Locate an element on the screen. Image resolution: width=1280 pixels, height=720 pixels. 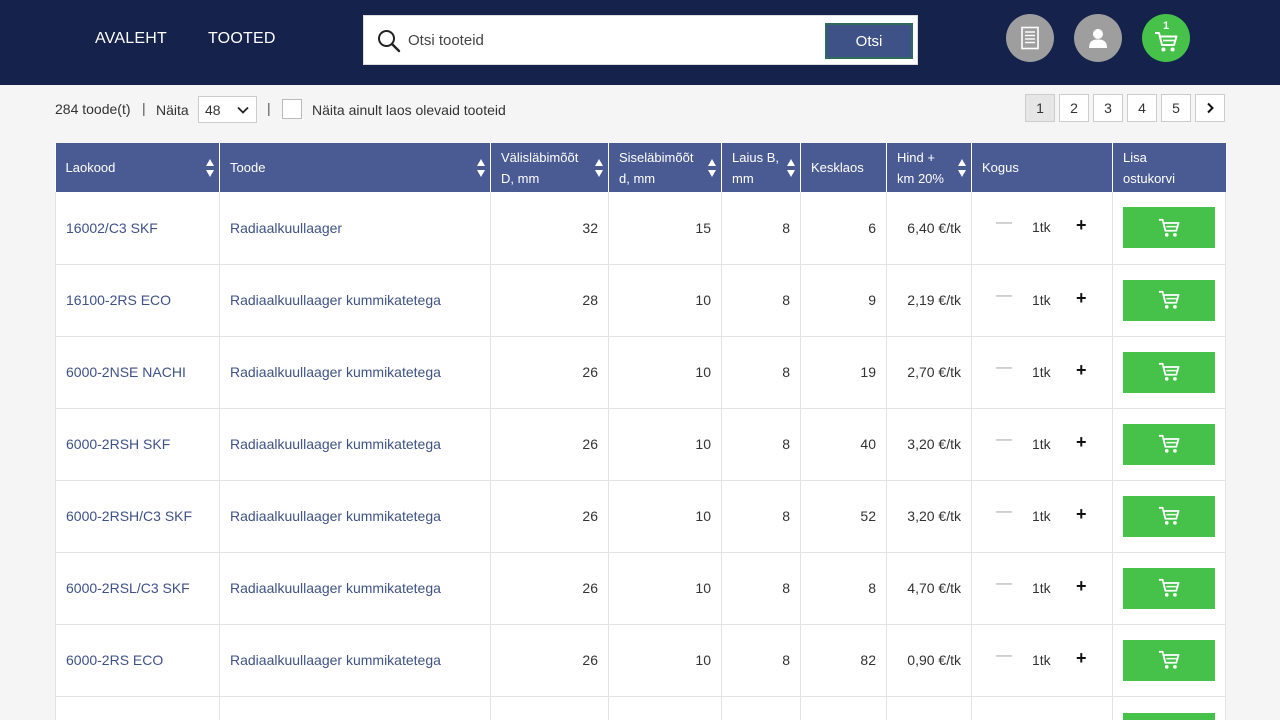
user-icon is located at coordinates (1098, 38).